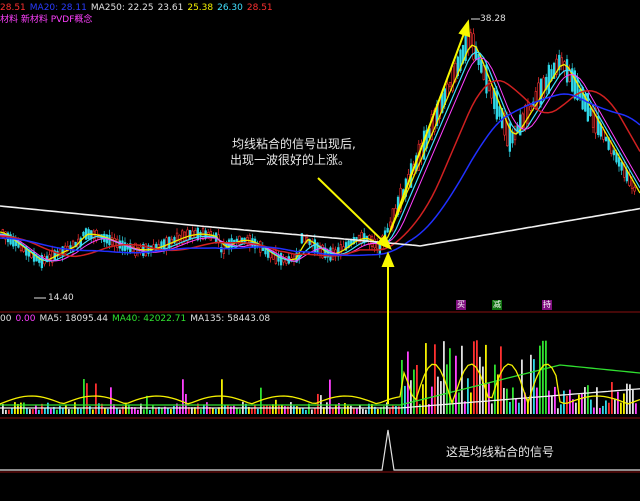  Describe the element at coordinates (46, 20) in the screenshot. I see `concept-tags: 材料 新材料 PVDF概念` at that location.